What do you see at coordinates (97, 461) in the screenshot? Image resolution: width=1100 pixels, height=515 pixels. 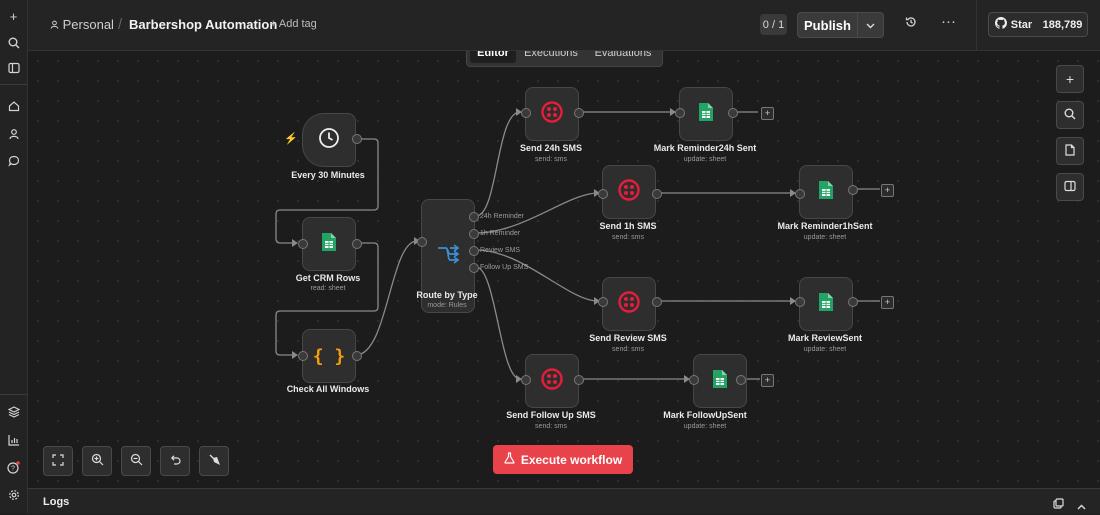 I see `zoom-in-button` at bounding box center [97, 461].